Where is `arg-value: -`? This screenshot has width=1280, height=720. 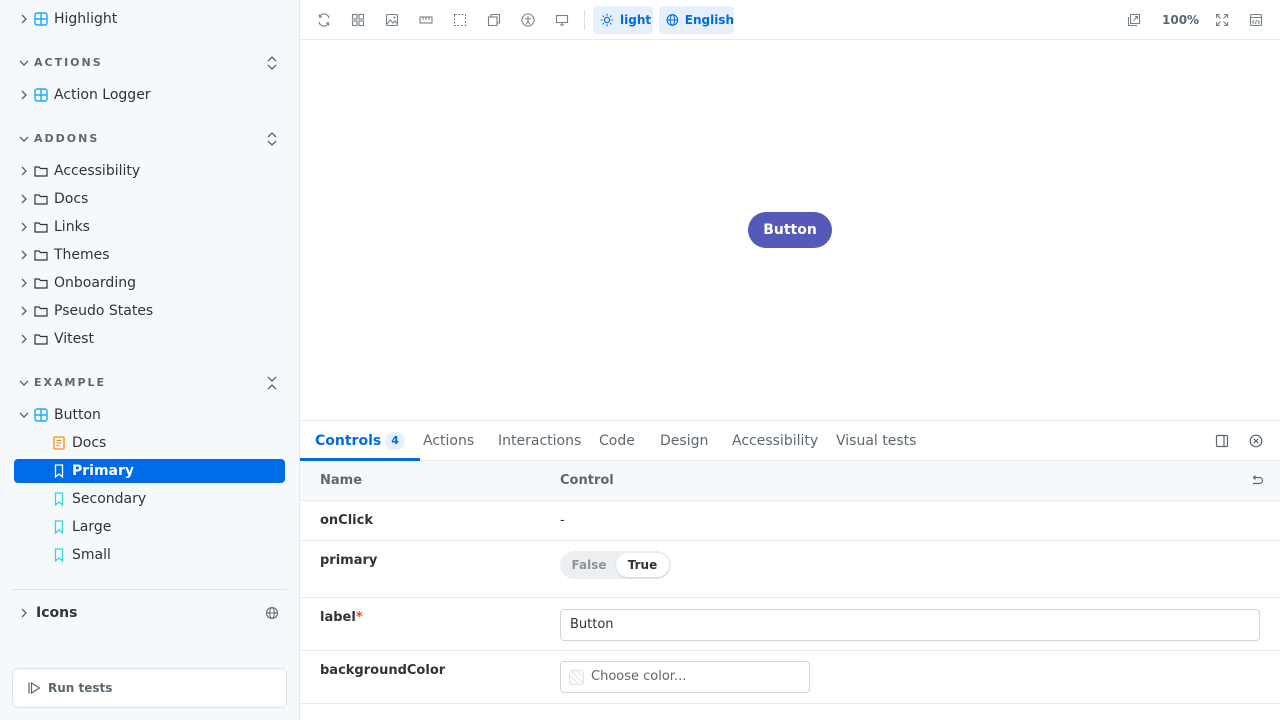
arg-value: - is located at coordinates (562, 520).